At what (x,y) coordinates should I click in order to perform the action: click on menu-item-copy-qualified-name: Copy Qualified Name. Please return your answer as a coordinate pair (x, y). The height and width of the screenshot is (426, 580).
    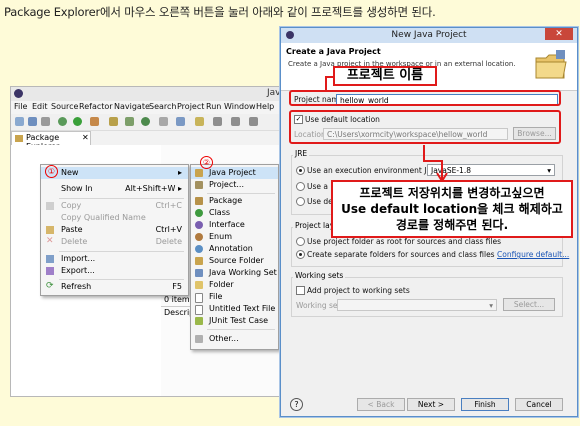
    Looking at the image, I should click on (114, 218).